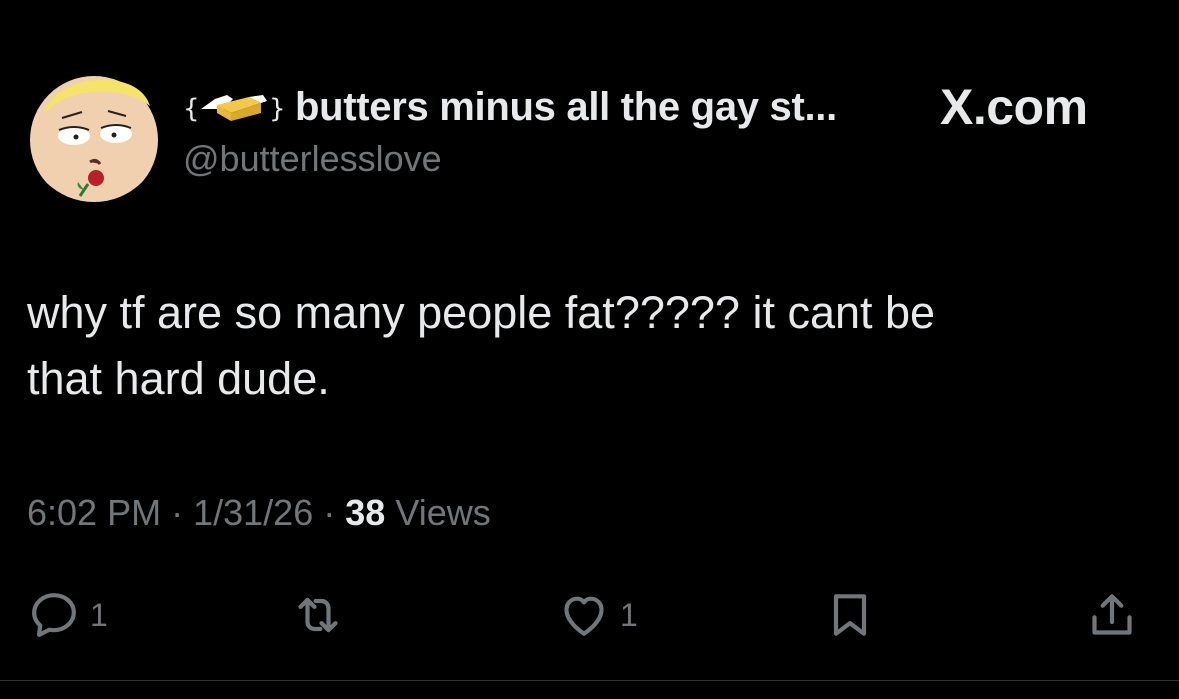 The image size is (1179, 699). Describe the element at coordinates (54, 615) in the screenshot. I see `reply-icon` at that location.